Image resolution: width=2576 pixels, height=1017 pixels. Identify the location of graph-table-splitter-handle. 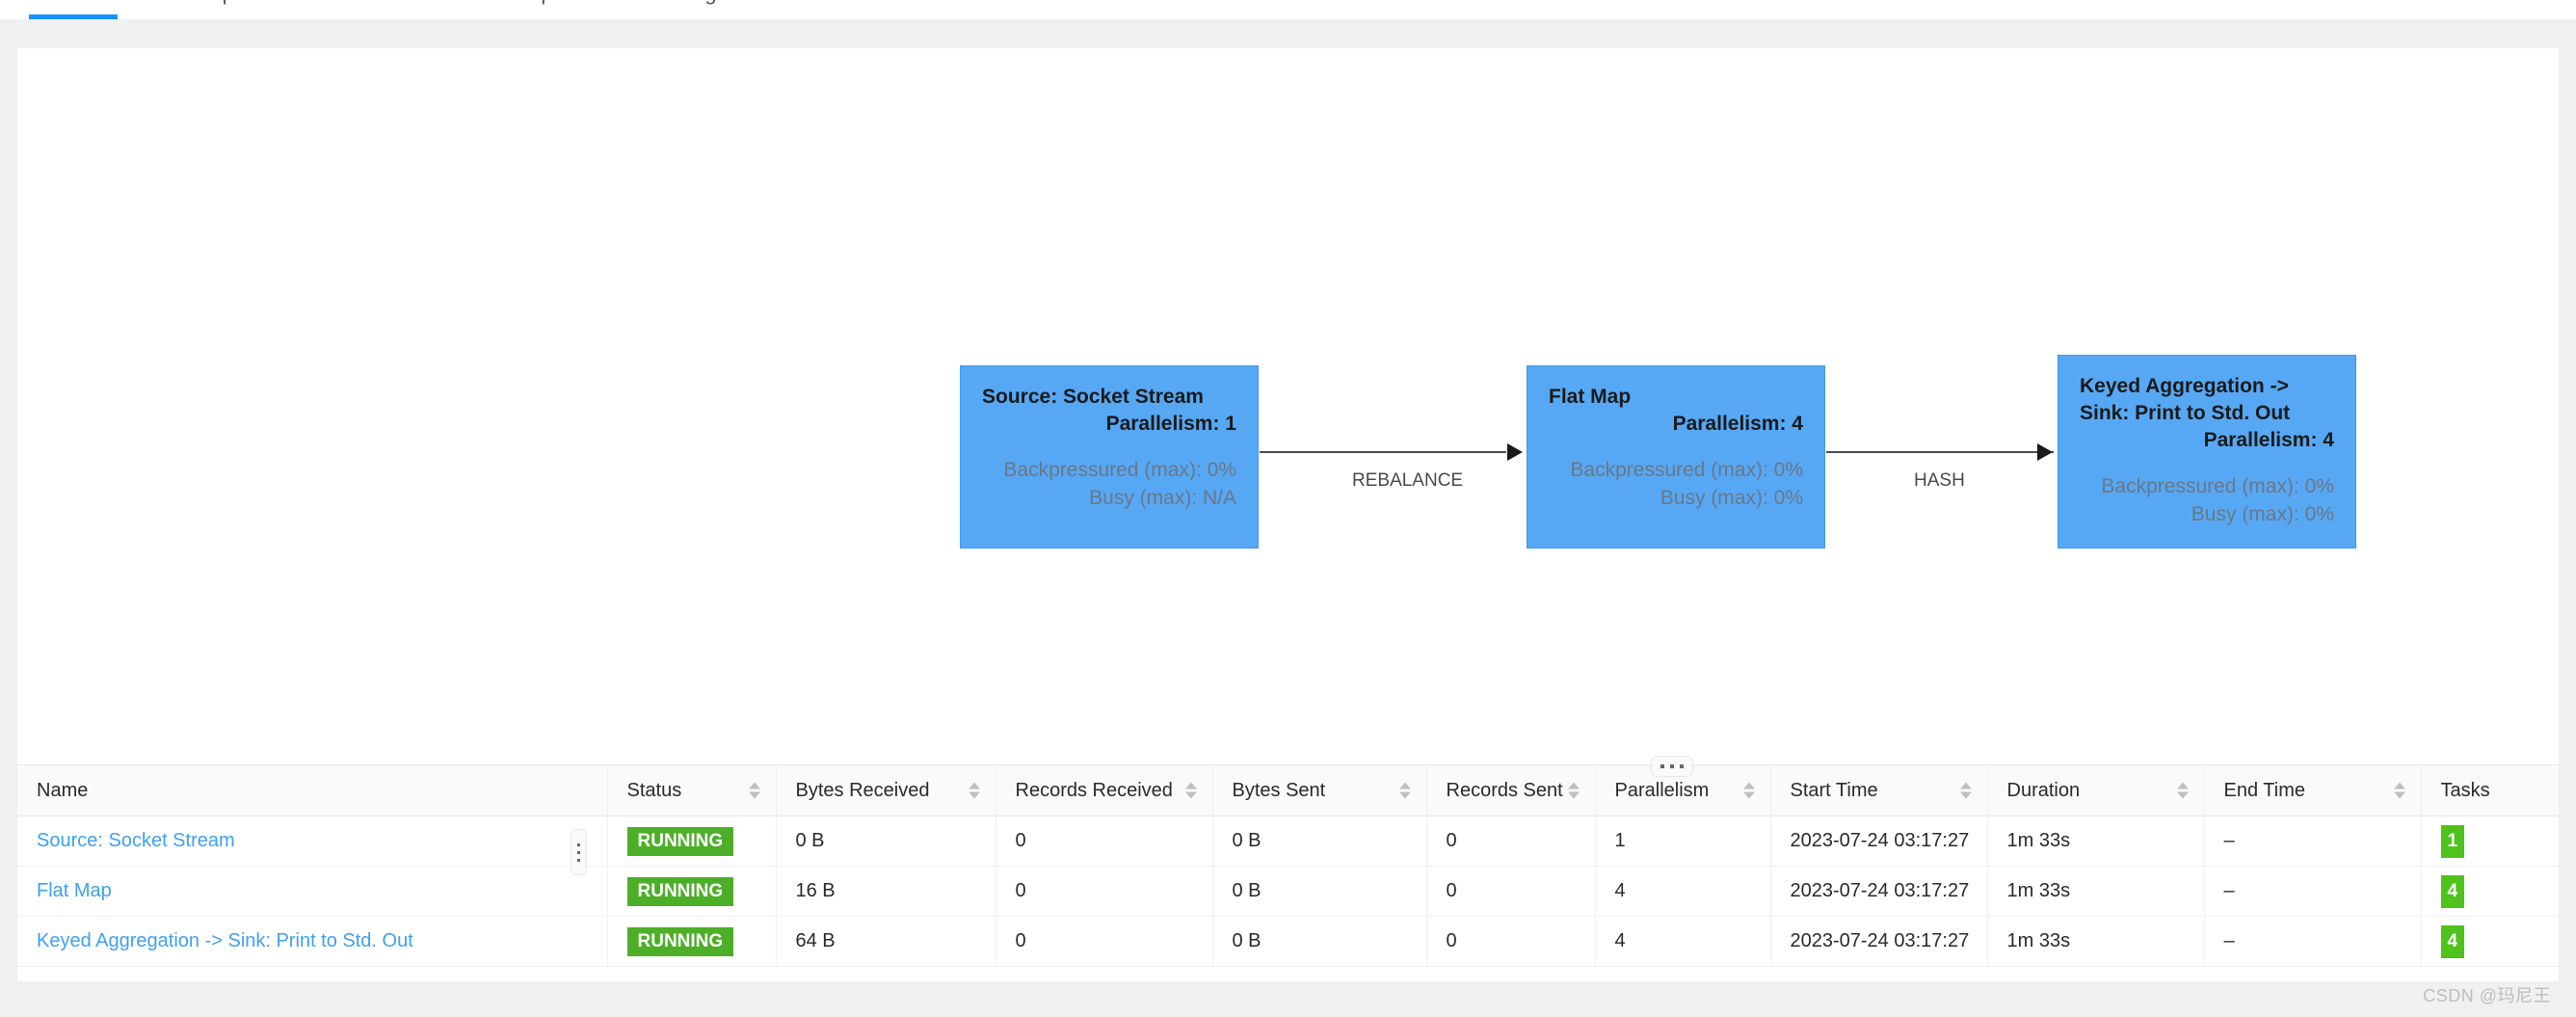
(1672, 766).